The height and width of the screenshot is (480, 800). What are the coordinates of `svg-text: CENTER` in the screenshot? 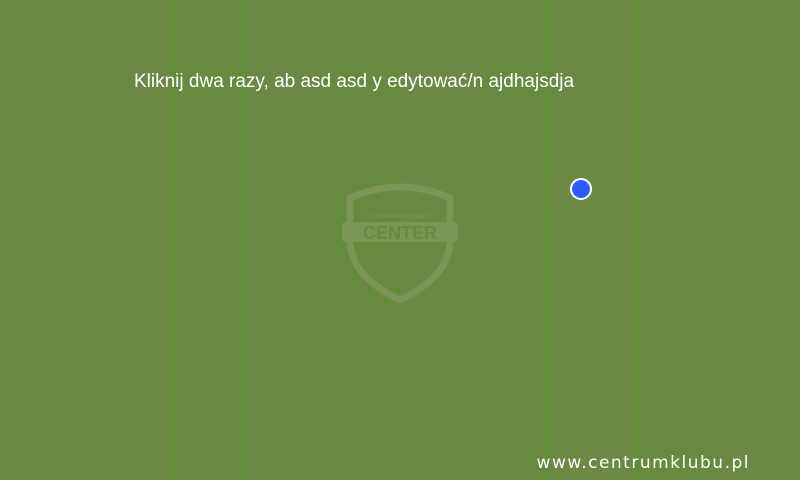 It's located at (400, 233).